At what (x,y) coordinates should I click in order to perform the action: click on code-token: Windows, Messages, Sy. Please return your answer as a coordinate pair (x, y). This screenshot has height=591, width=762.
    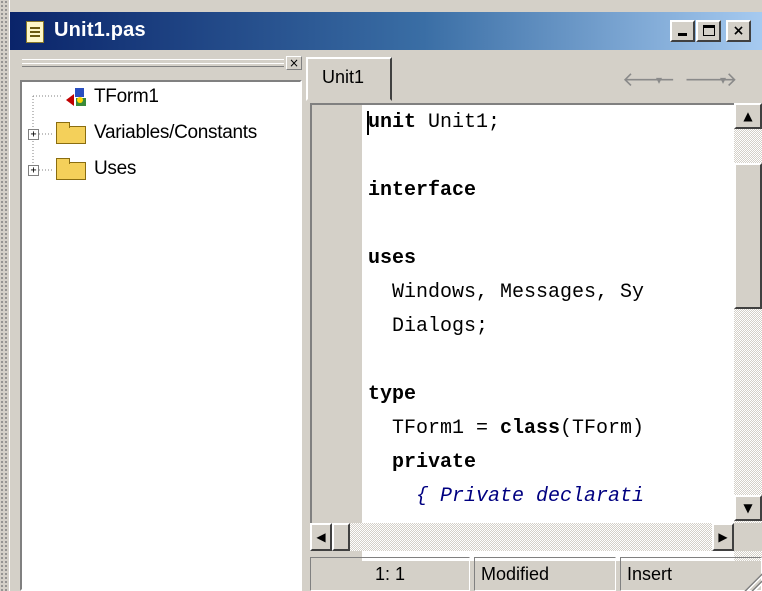
    Looking at the image, I should click on (506, 292).